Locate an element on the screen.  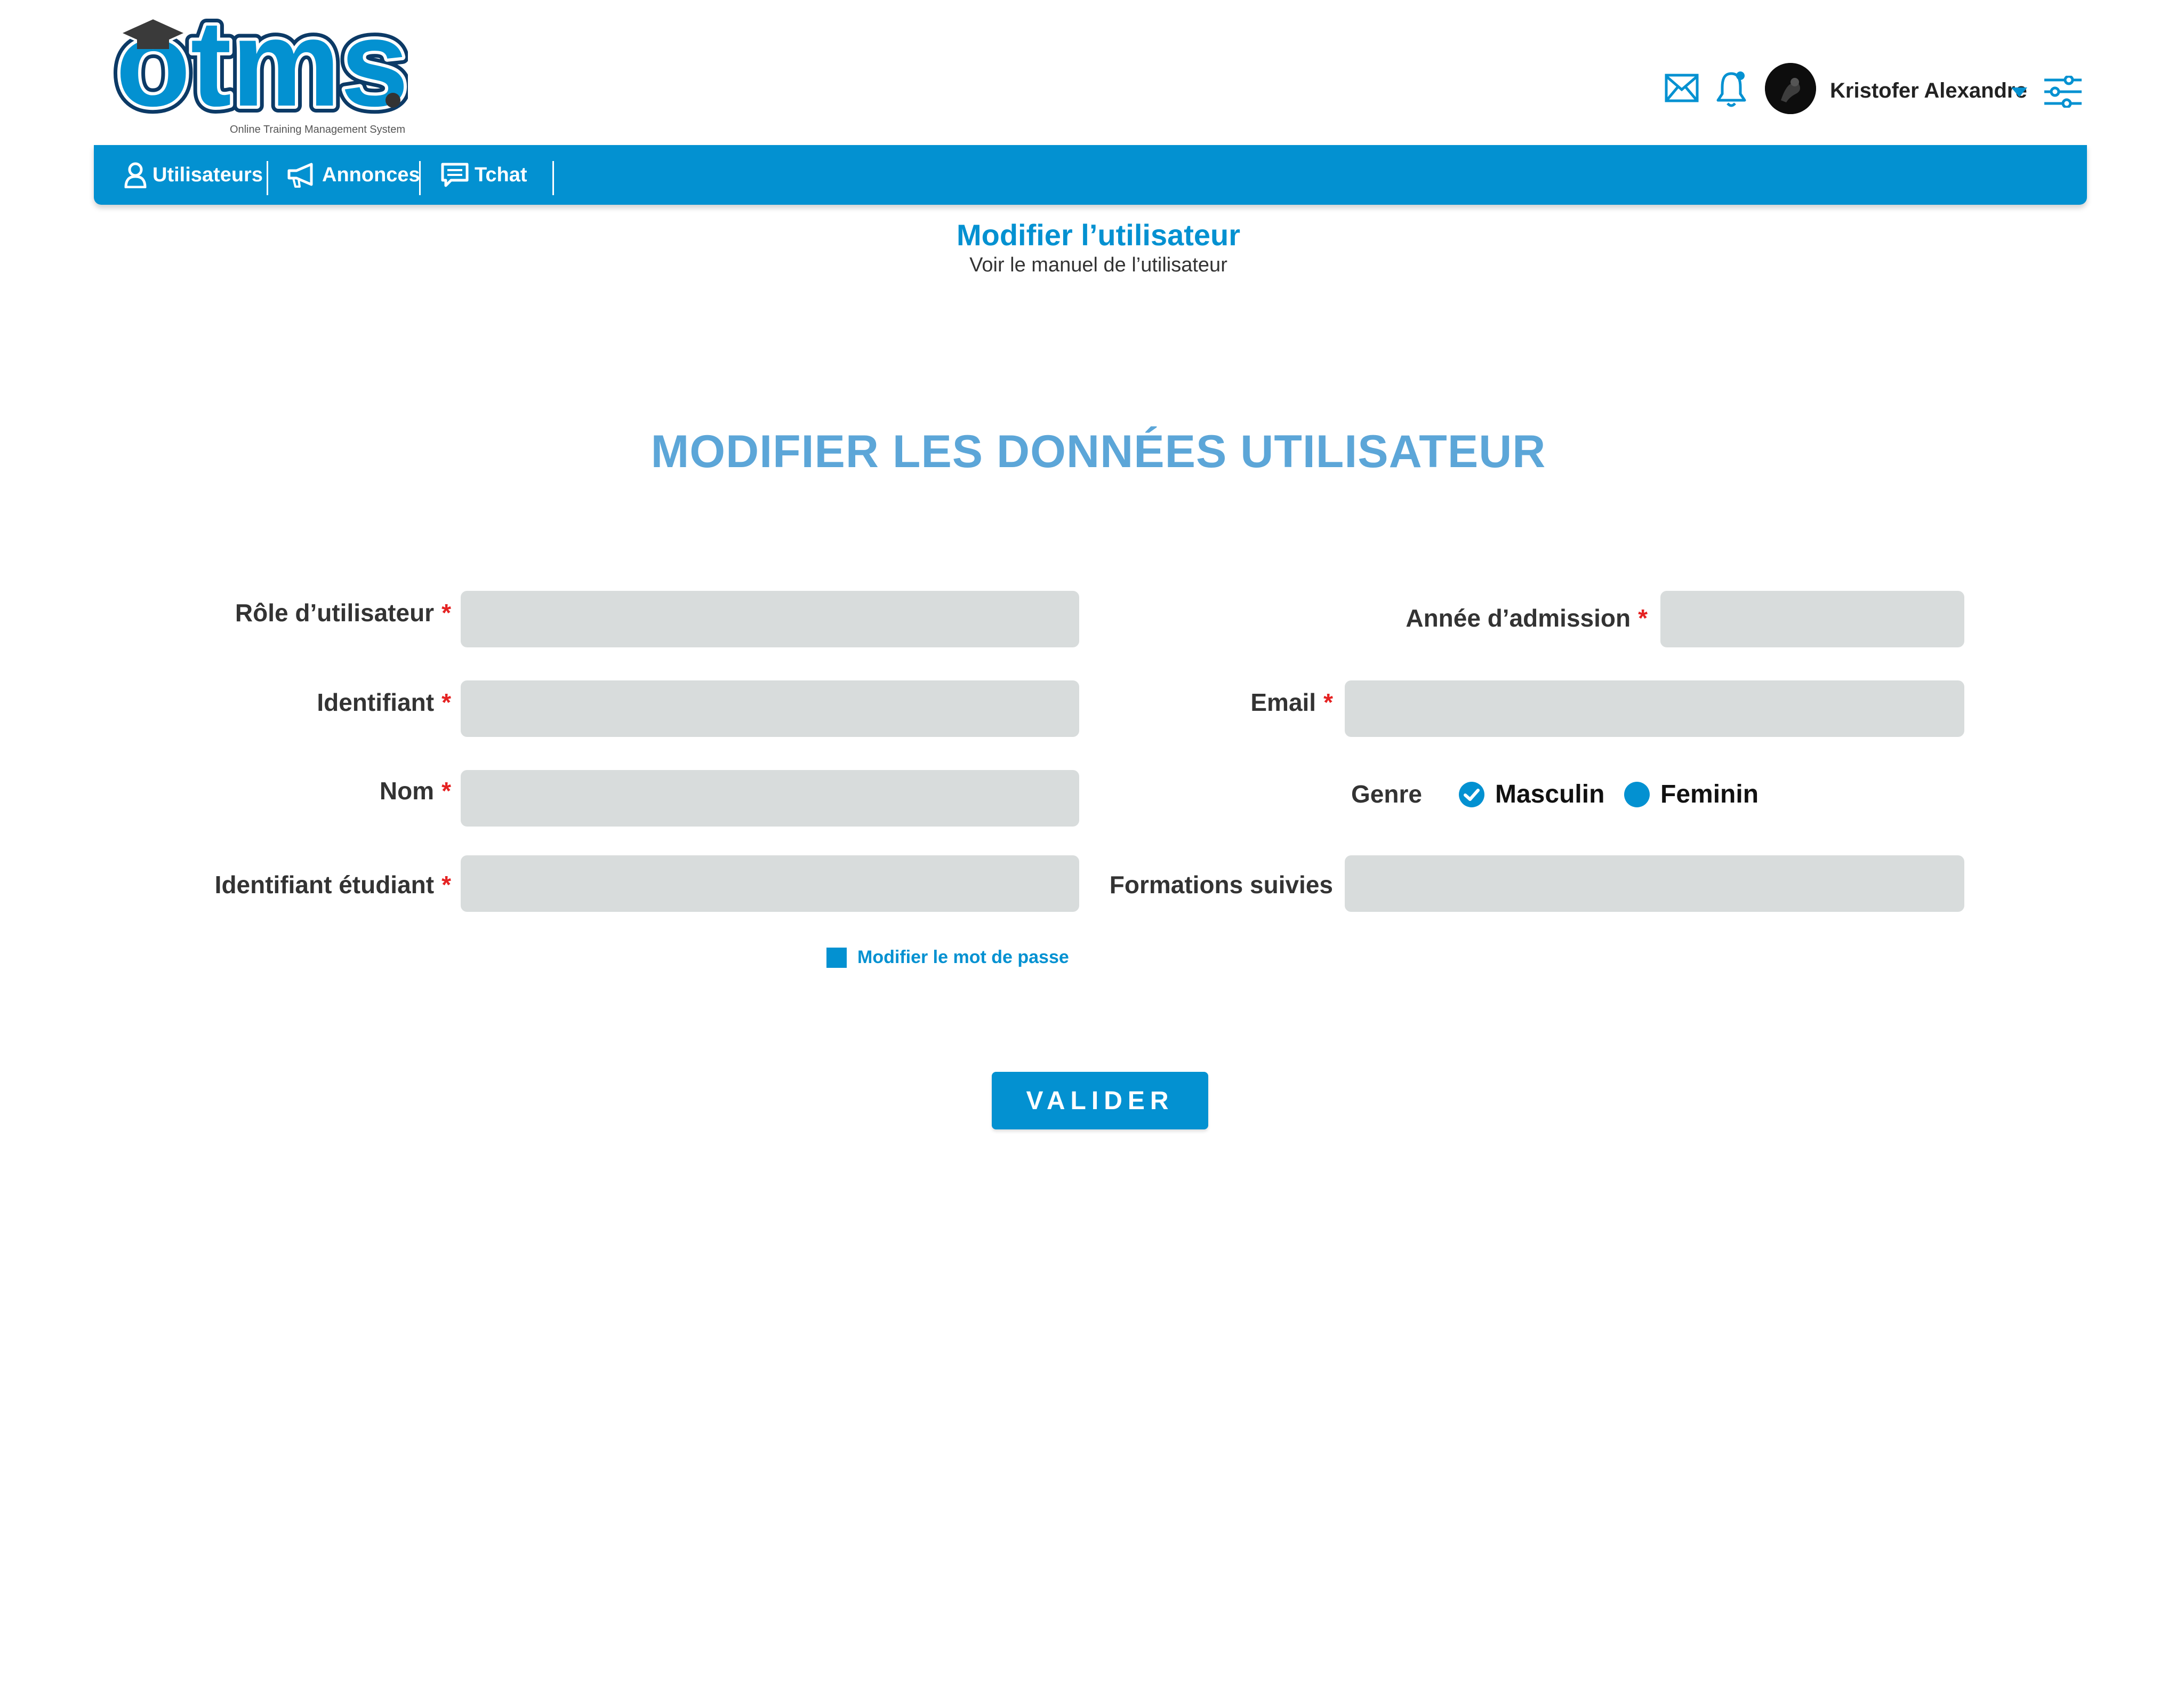
user-icon is located at coordinates (135, 175).